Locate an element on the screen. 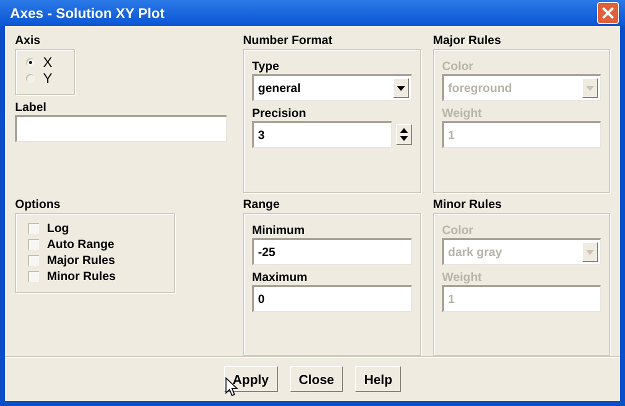  group-label: Minor Rules is located at coordinates (467, 204).